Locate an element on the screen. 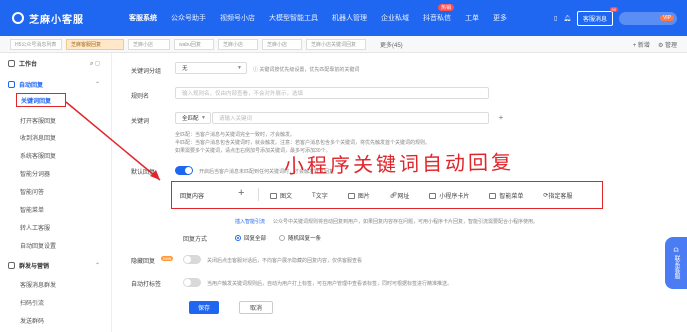  tab-3: wabu回复 is located at coordinates (194, 44).